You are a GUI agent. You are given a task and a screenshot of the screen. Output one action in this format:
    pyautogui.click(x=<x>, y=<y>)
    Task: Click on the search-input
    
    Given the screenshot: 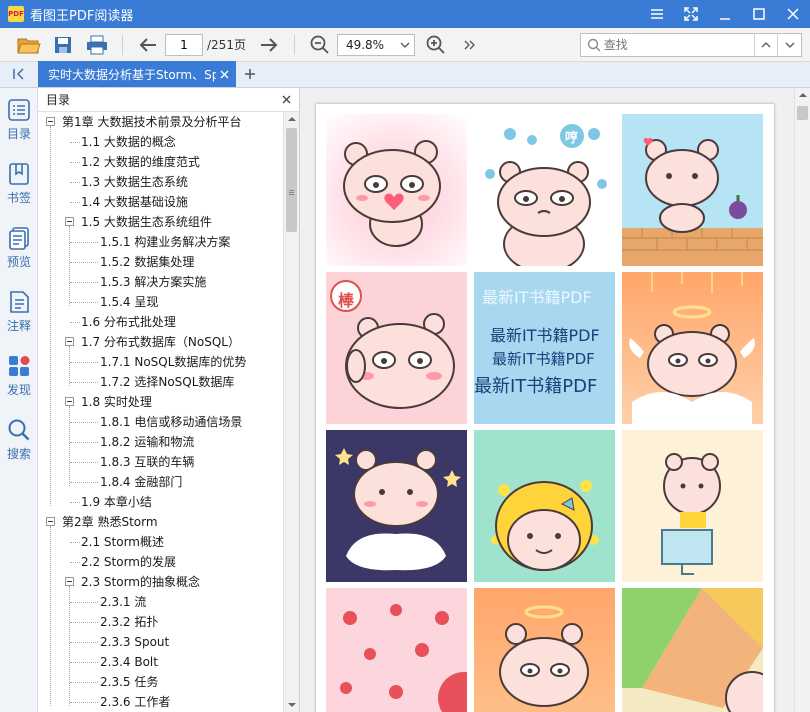 What is the action you would take?
    pyautogui.click(x=678, y=45)
    